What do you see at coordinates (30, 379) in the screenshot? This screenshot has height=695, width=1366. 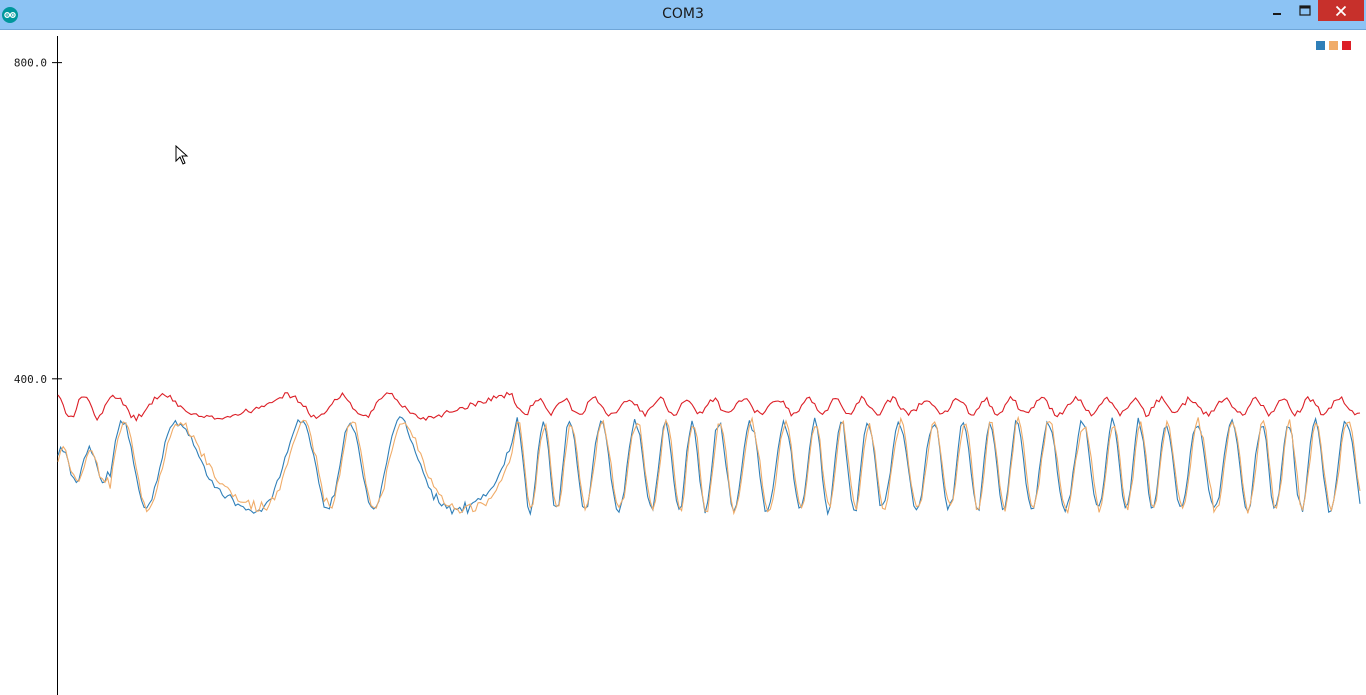 I see `y-tick-label: 400.0` at bounding box center [30, 379].